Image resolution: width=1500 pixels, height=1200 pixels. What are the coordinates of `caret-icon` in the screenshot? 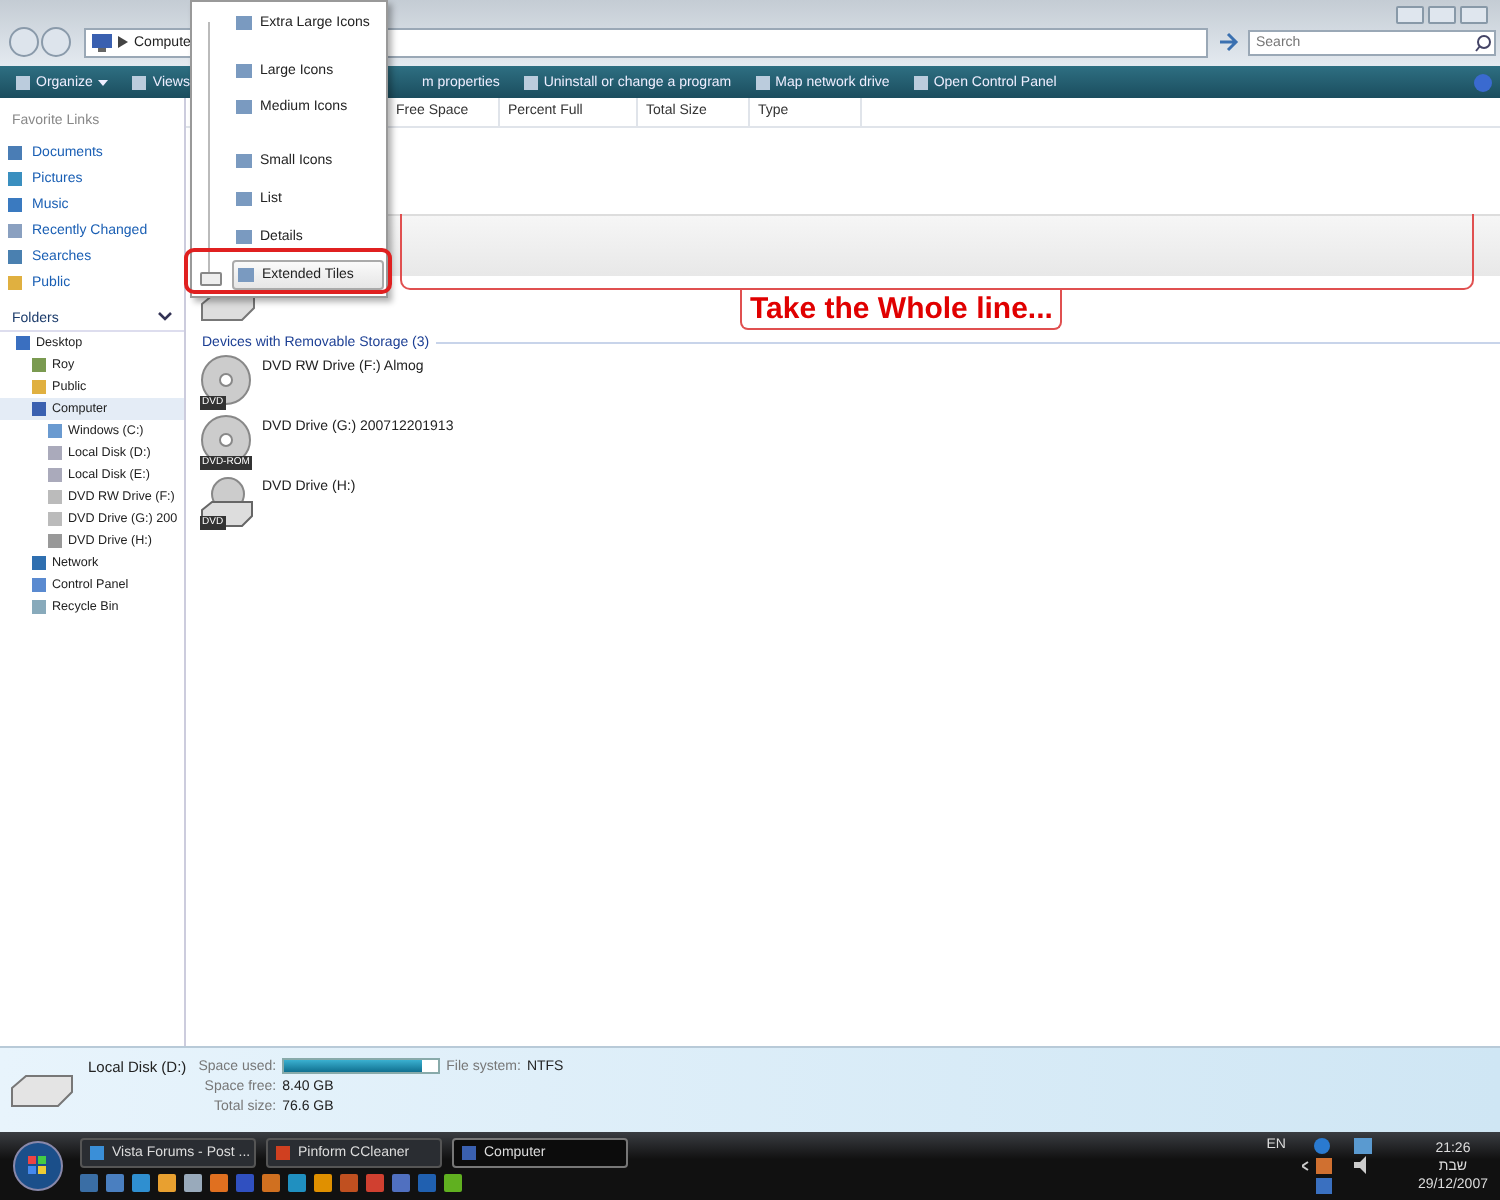 It's located at (103, 82).